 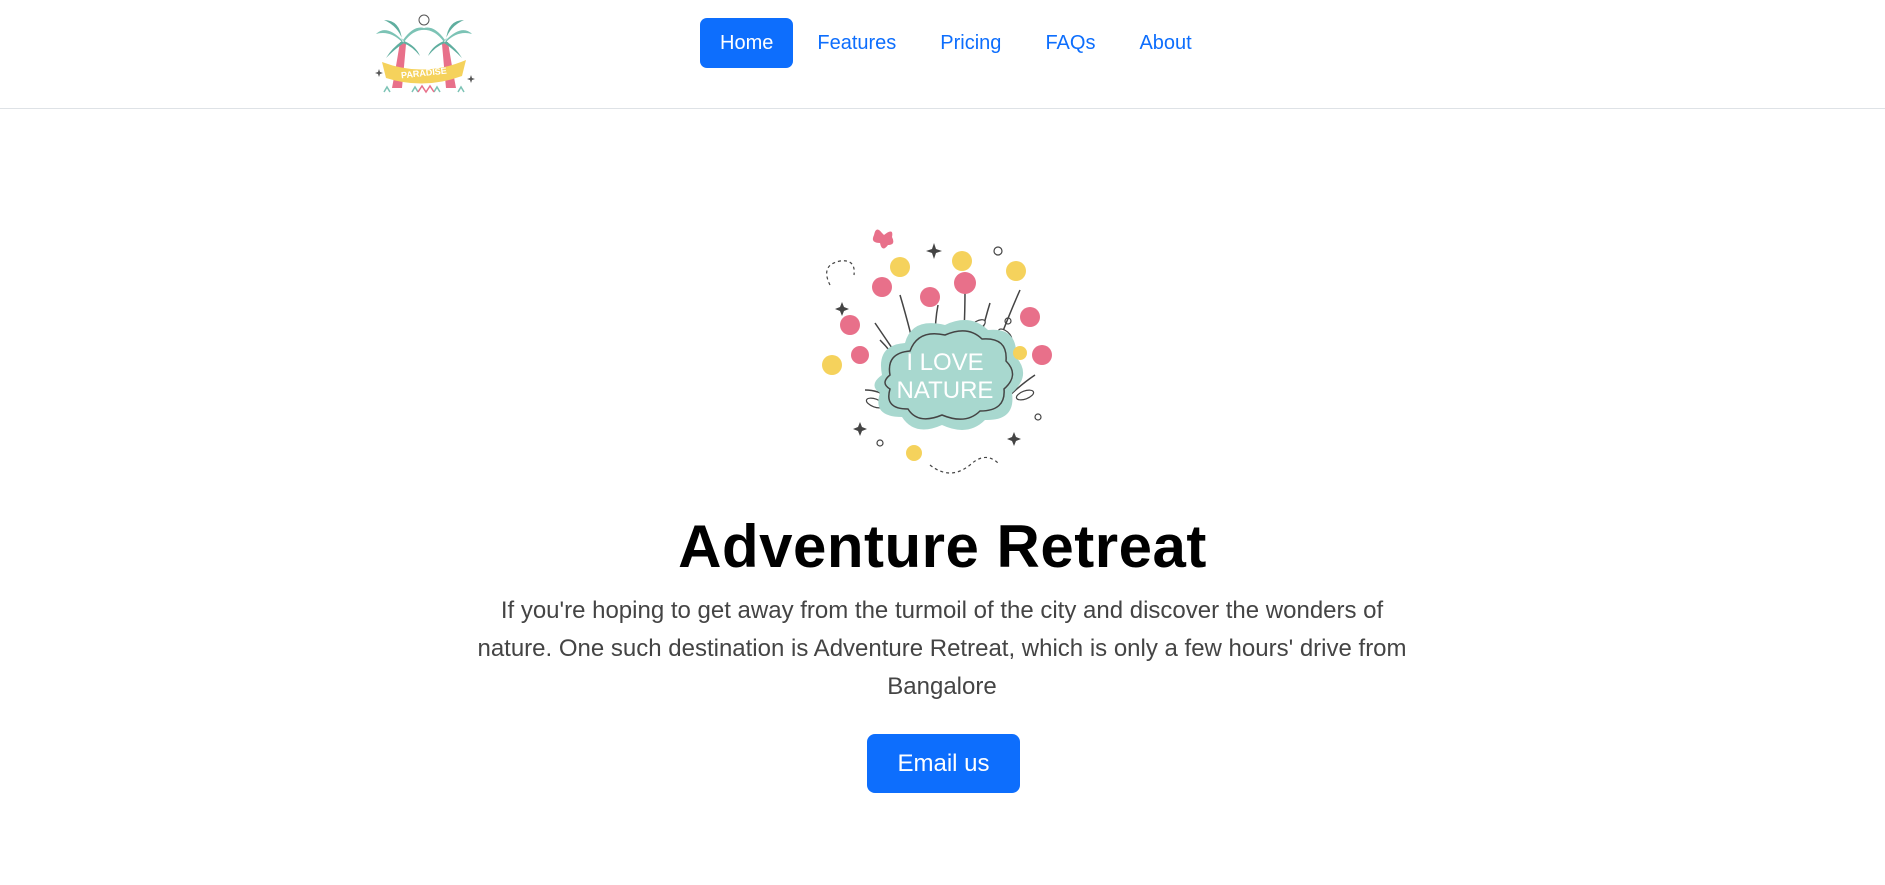 I want to click on nav-about: About, so click(x=1165, y=43).